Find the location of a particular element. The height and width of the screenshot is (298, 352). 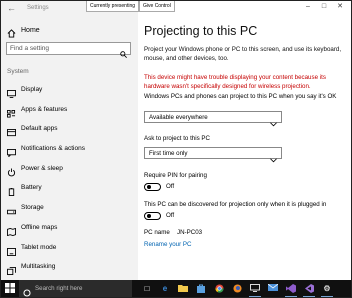

ask-dropdown: First time only is located at coordinates (213, 155).